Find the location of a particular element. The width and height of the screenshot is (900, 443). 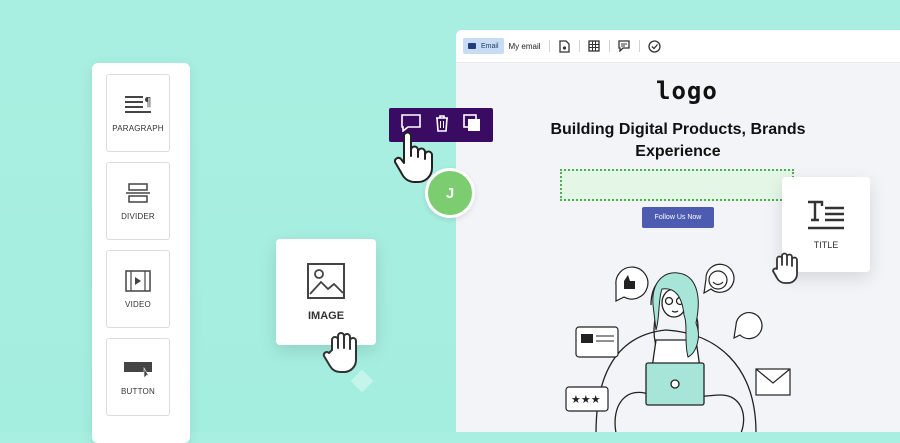

button-icon is located at coordinates (138, 370).